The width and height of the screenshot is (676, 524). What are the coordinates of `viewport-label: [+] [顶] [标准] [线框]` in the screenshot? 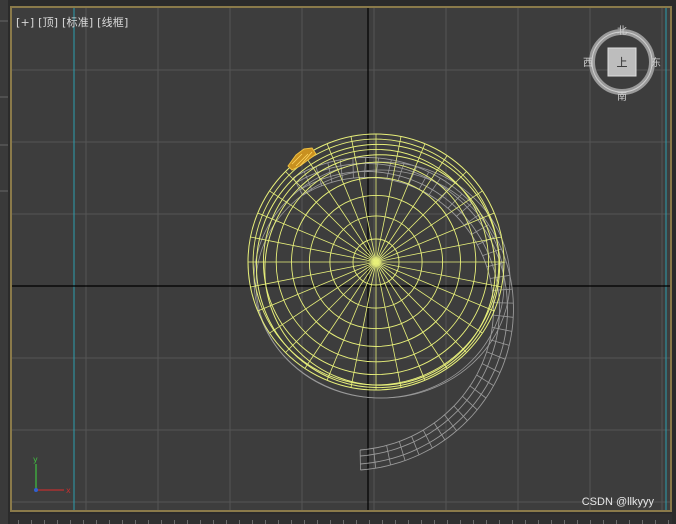 It's located at (72, 22).